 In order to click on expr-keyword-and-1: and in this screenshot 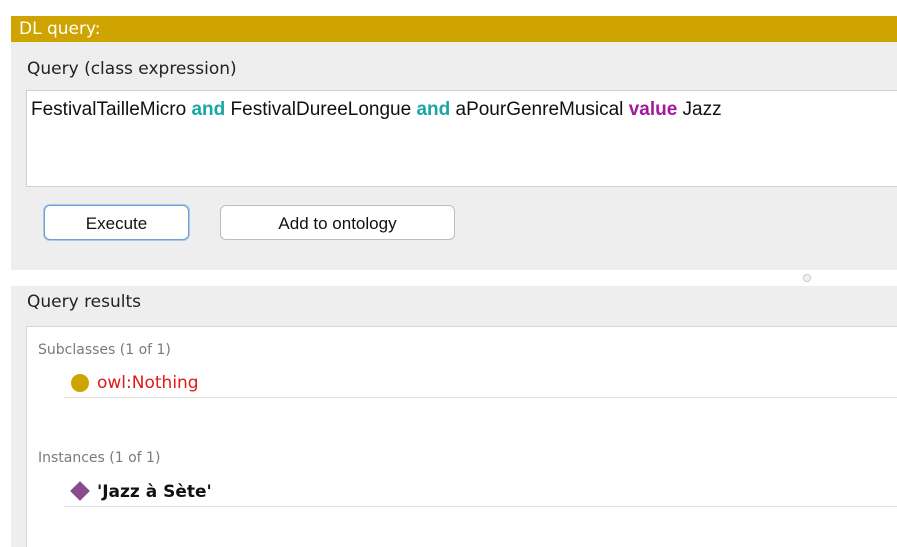, I will do `click(208, 109)`.